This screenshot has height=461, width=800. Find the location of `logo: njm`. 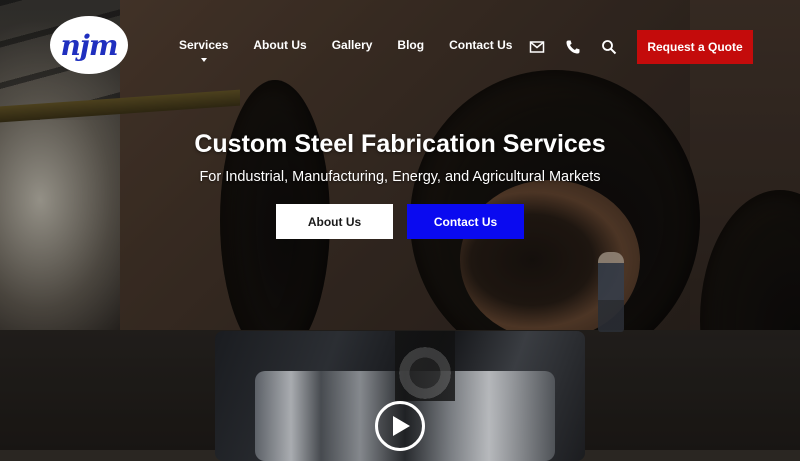

logo: njm is located at coordinates (89, 45).